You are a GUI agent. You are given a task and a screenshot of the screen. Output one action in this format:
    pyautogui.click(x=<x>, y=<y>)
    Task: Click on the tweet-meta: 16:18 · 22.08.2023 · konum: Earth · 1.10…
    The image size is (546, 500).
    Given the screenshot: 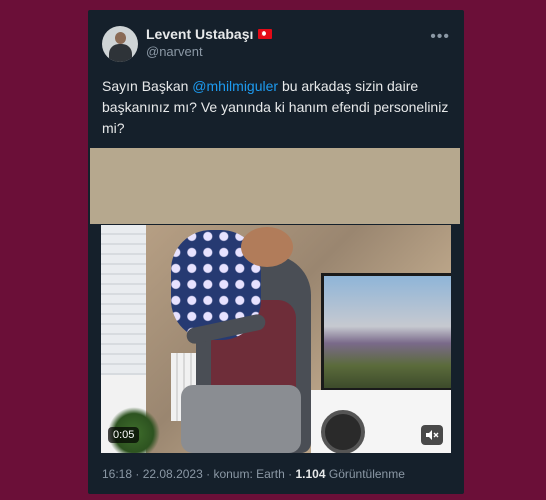 What is the action you would take?
    pyautogui.click(x=253, y=474)
    